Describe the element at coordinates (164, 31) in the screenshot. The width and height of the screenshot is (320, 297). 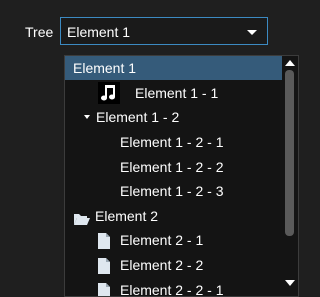
I see `tree-combobox: Element 1` at that location.